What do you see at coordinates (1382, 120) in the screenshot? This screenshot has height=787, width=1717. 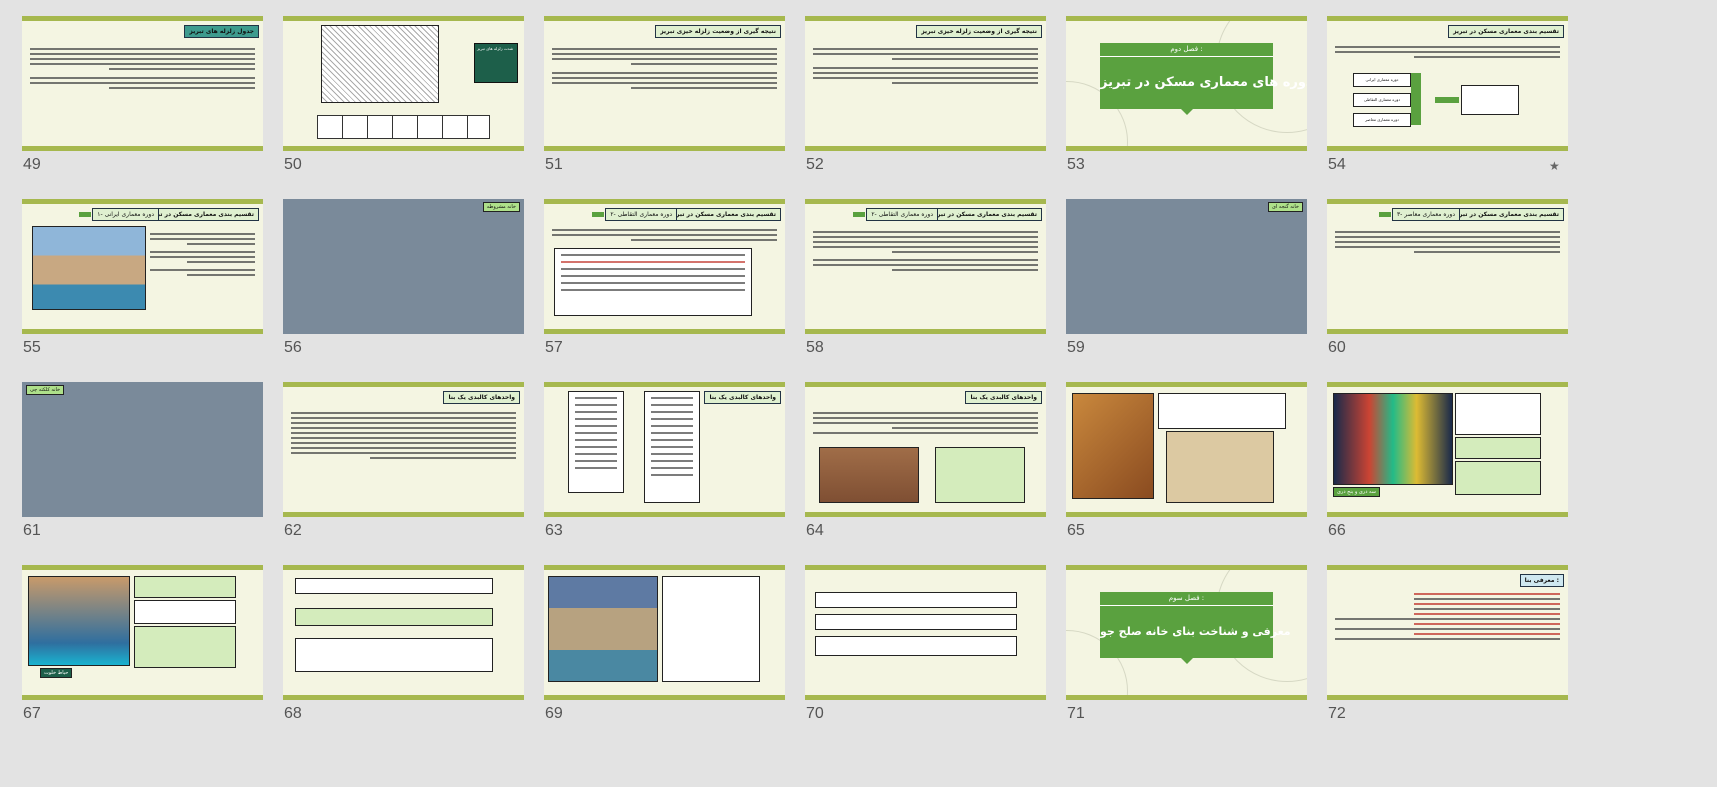 I see `diagram-item-3: دوره معماری معاصر` at bounding box center [1382, 120].